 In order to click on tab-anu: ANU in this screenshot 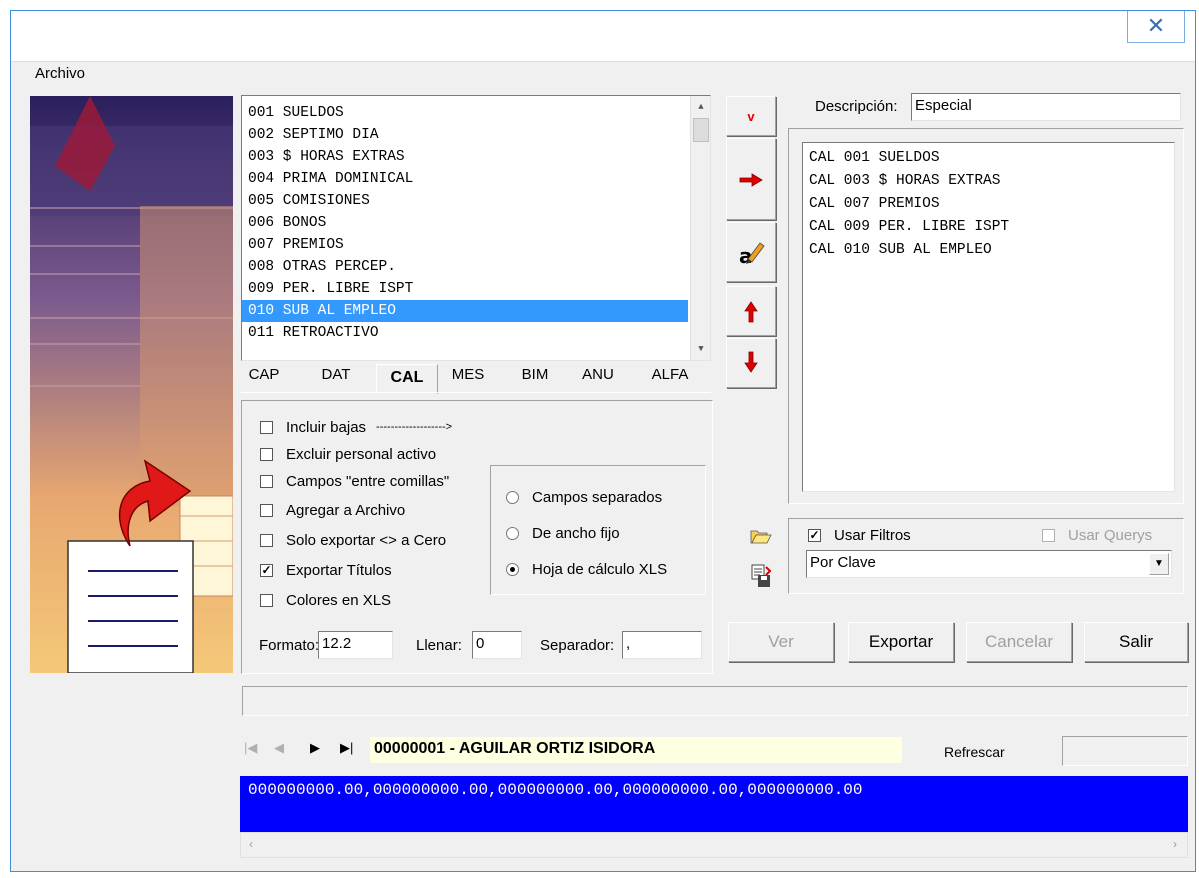, I will do `click(598, 377)`.